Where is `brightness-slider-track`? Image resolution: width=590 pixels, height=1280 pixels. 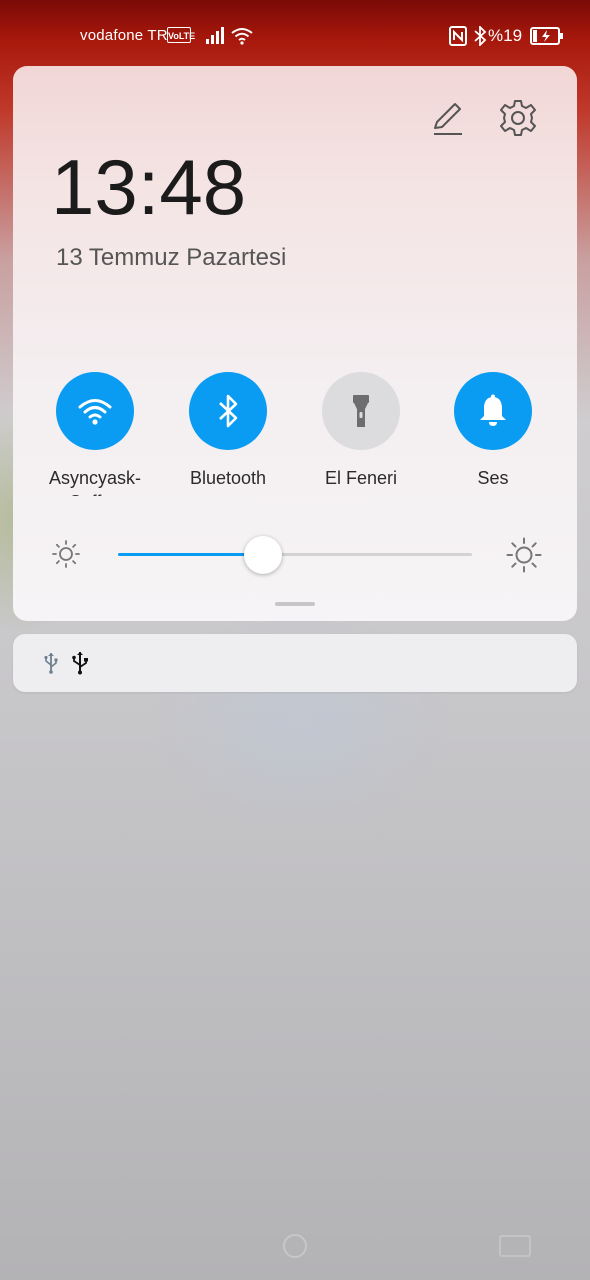 brightness-slider-track is located at coordinates (295, 554).